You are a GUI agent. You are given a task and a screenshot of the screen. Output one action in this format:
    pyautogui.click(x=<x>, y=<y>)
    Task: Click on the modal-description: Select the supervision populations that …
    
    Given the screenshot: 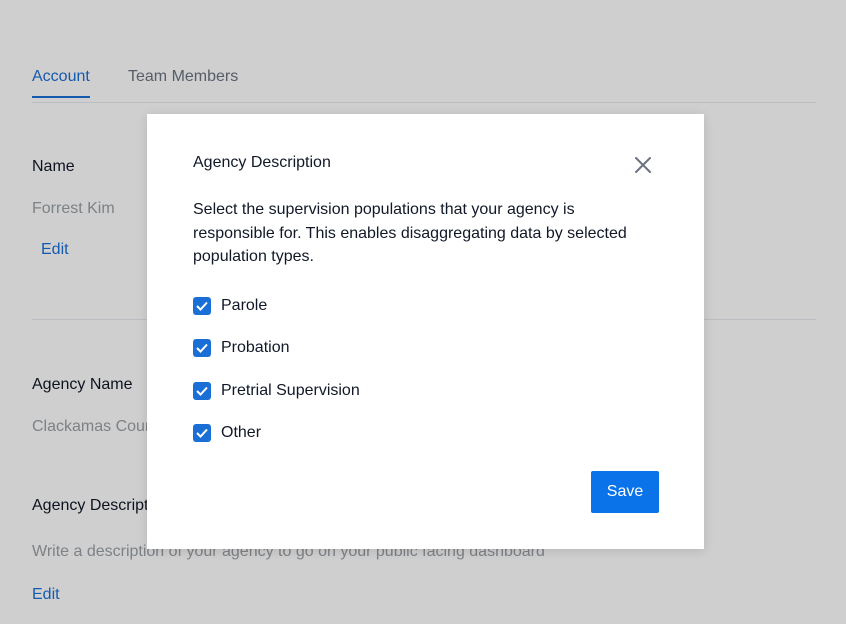 What is the action you would take?
    pyautogui.click(x=410, y=233)
    